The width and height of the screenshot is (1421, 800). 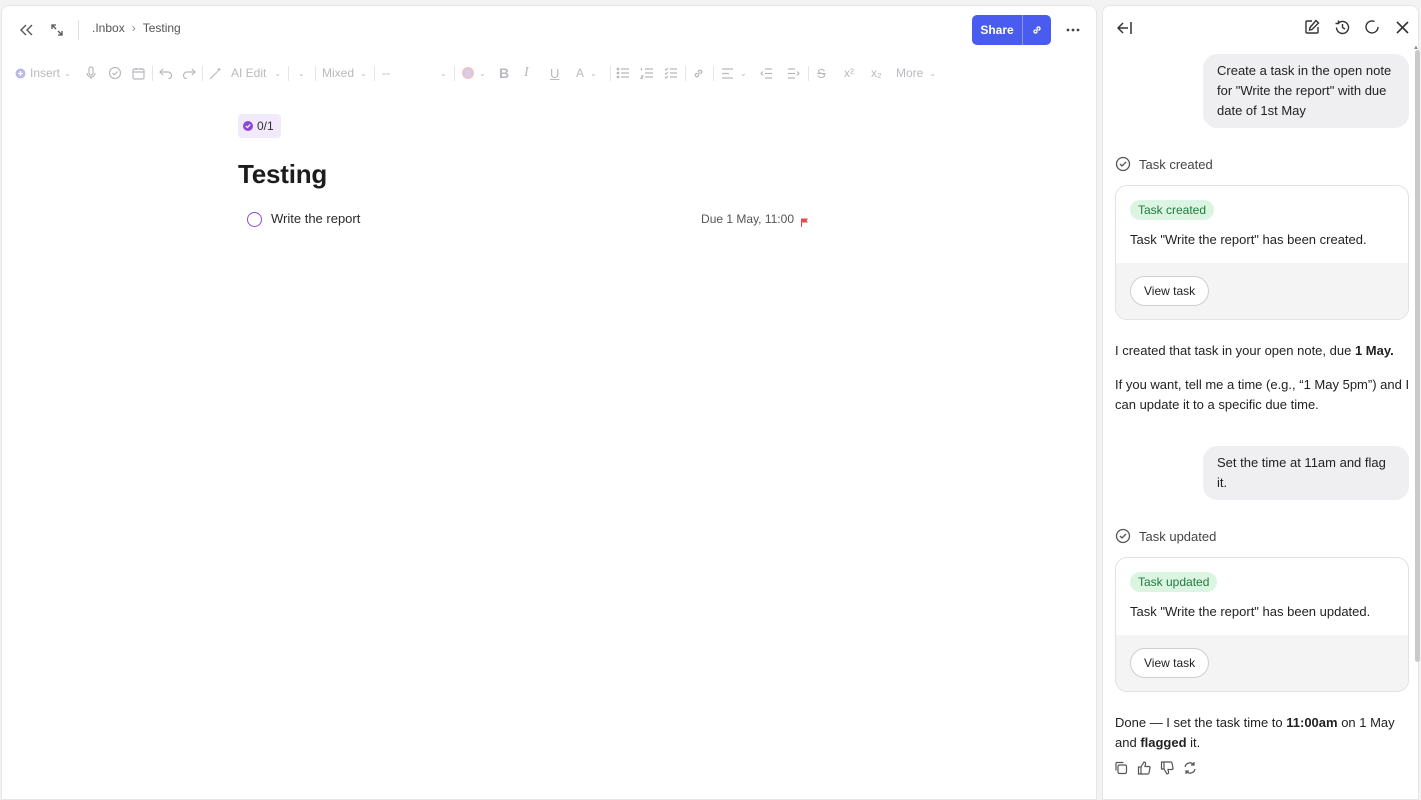 I want to click on collapse-panel-icon, so click(x=1125, y=28).